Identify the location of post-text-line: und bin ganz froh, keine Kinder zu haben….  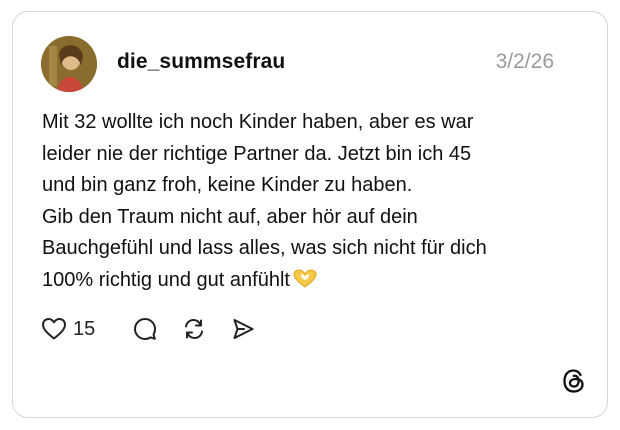
(227, 185).